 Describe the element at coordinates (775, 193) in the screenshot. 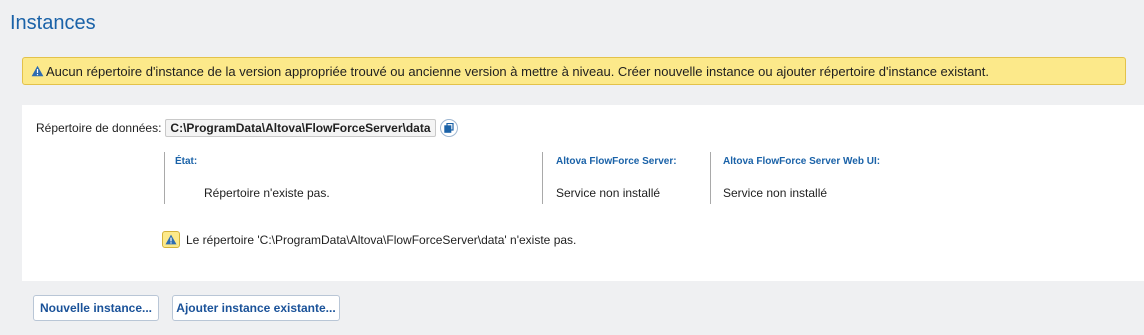

I see `webui-value: Service non installé` at that location.